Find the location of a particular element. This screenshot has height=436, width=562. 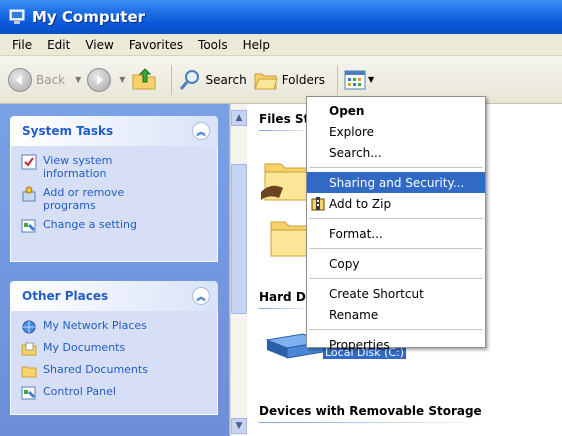

up-folder-button is located at coordinates (144, 79).